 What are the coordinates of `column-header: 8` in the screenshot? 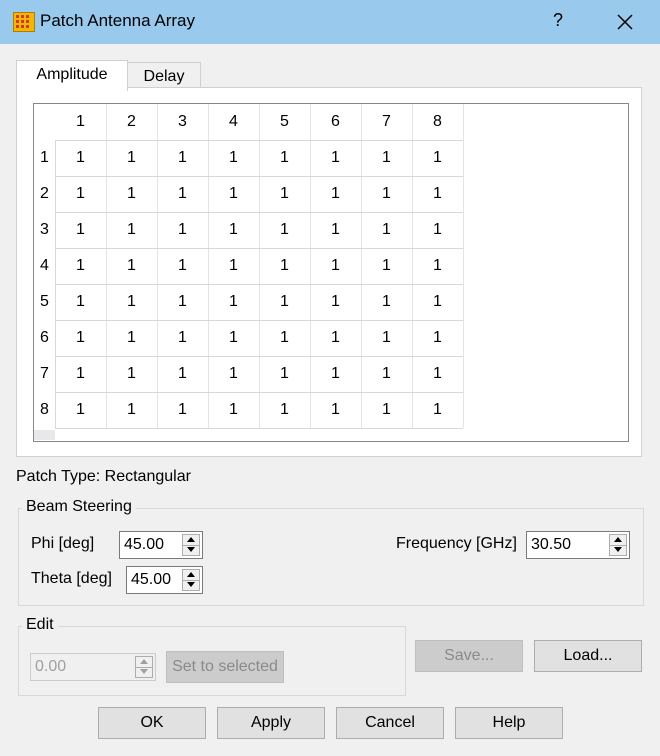 It's located at (437, 122).